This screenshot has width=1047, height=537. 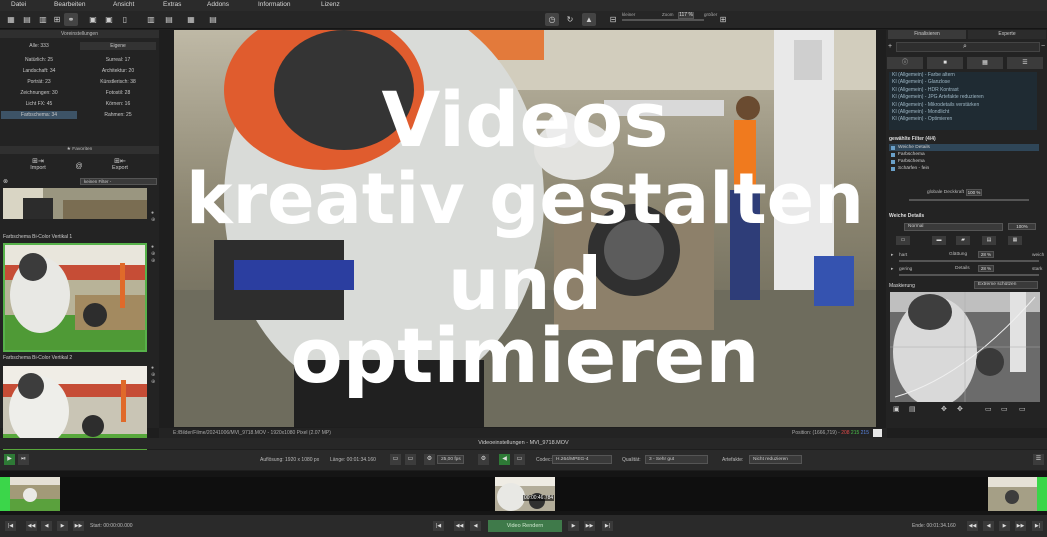 I want to click on rewind-icon: ◀◀, so click(x=459, y=526).